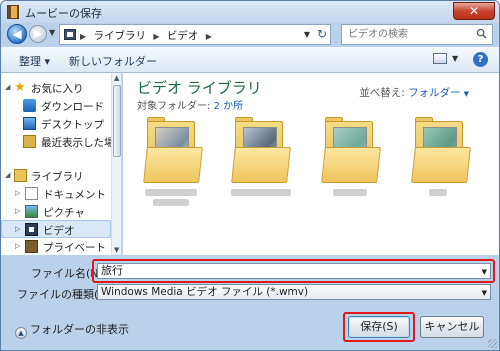 The height and width of the screenshot is (351, 500). What do you see at coordinates (79, 329) in the screenshot?
I see `hide-folders-label: フォルダーの非表示` at bounding box center [79, 329].